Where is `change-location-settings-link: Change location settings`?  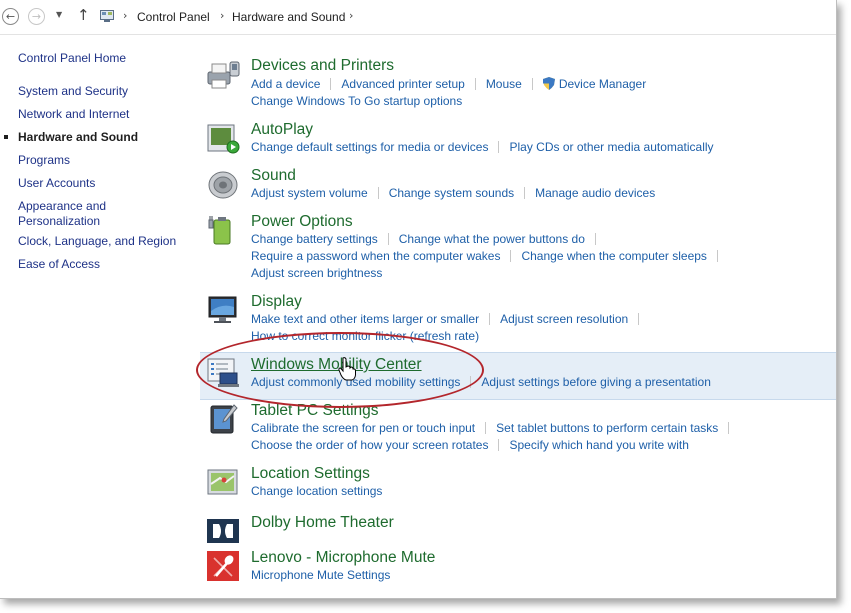 change-location-settings-link: Change location settings is located at coordinates (316, 491).